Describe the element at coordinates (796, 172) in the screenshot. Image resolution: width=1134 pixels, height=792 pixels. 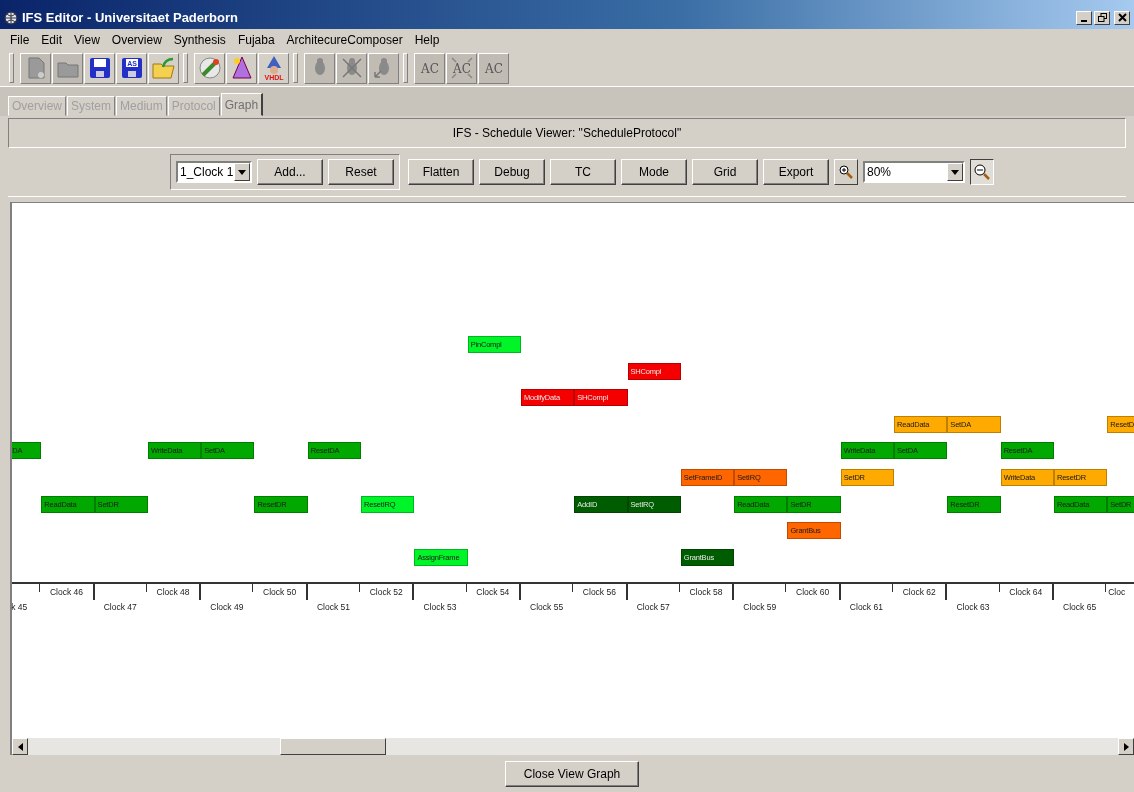
I see `toolbar-button: Export` at that location.